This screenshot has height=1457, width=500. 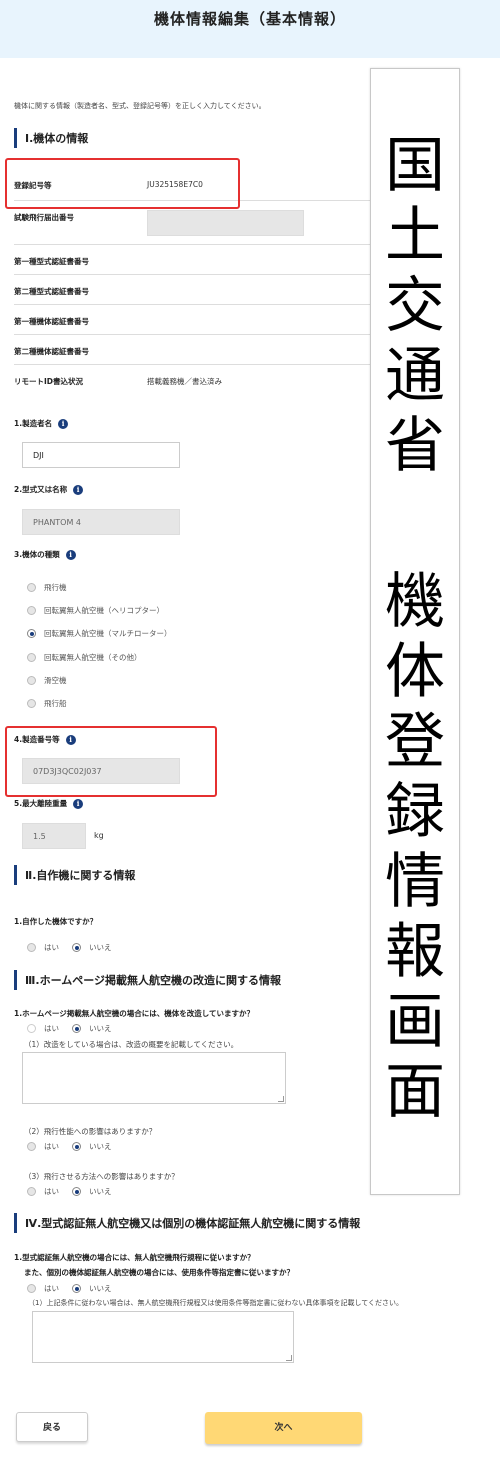 I want to click on modified-no: いいえ, so click(x=92, y=1028).